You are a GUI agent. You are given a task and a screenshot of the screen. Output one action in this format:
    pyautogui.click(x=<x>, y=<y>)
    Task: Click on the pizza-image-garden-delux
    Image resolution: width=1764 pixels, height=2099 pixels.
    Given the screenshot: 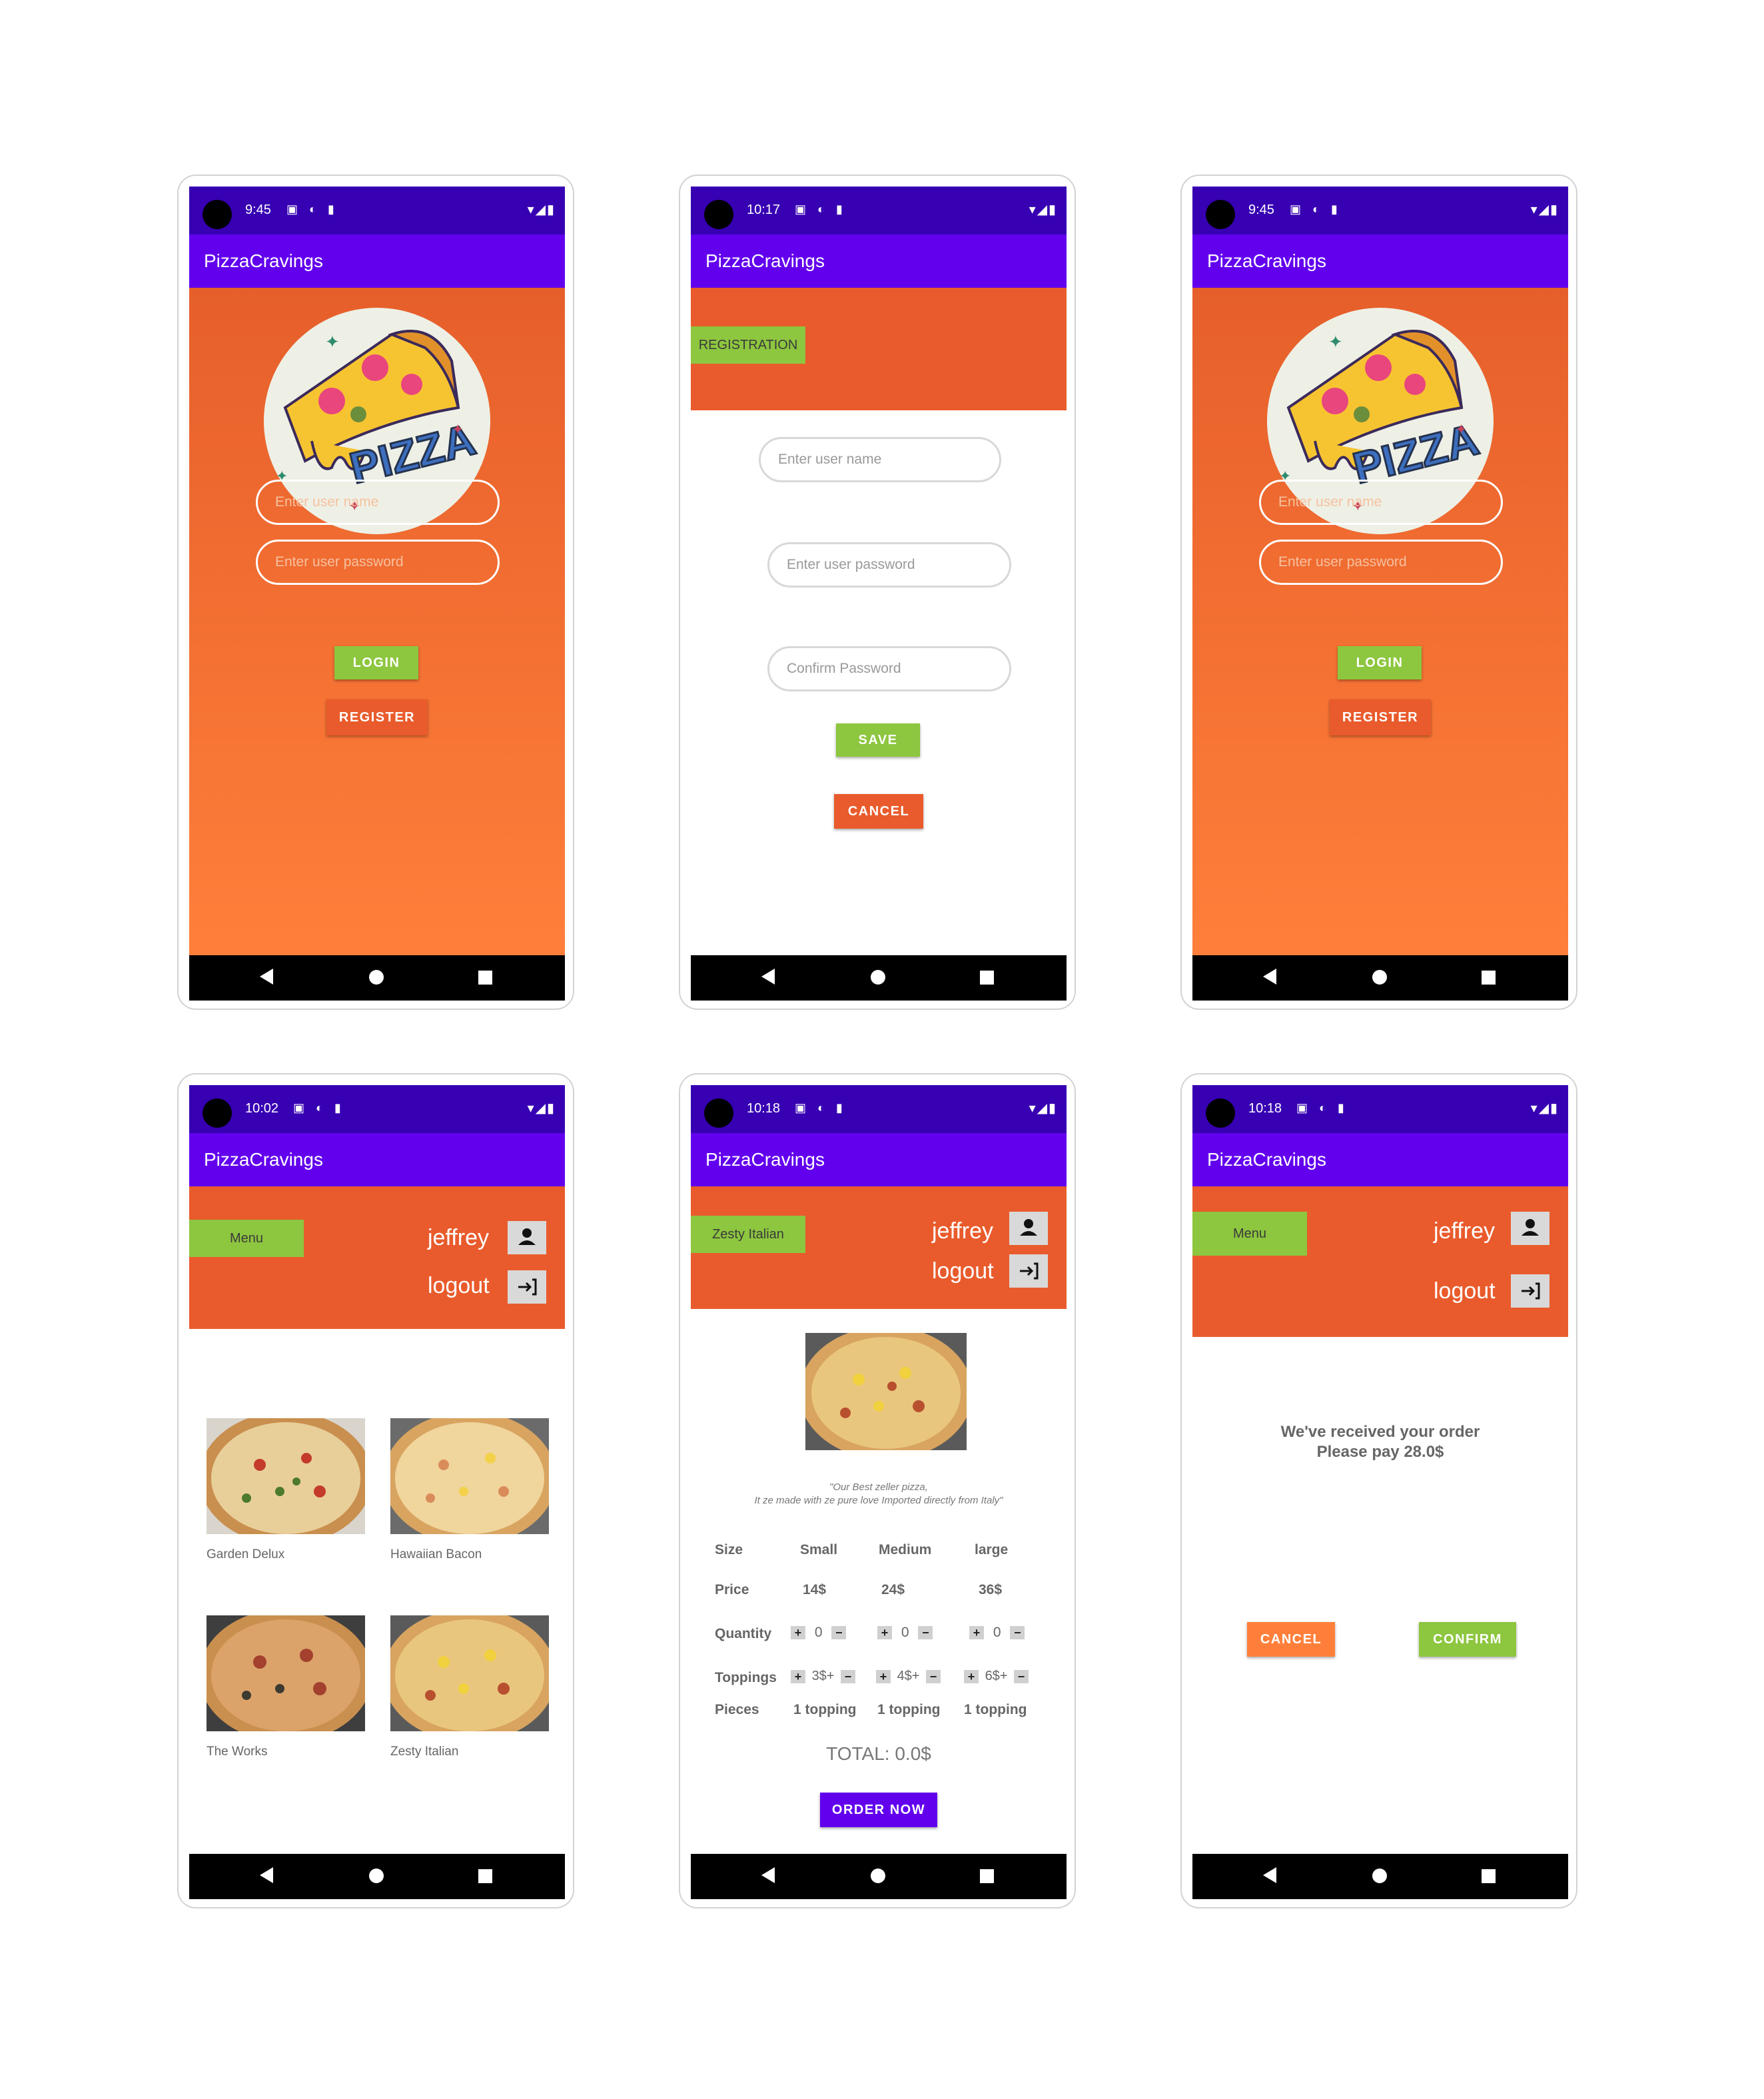 What is the action you would take?
    pyautogui.click(x=286, y=1476)
    